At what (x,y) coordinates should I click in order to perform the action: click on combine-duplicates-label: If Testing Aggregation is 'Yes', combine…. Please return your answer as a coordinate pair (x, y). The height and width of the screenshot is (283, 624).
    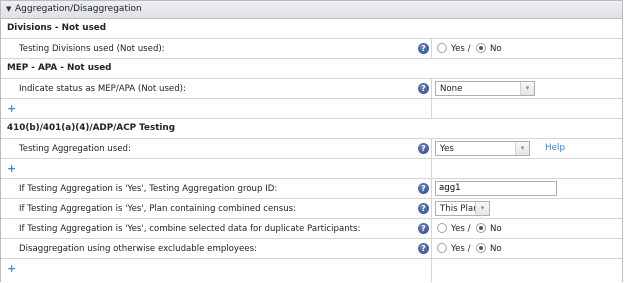
    Looking at the image, I should click on (190, 229).